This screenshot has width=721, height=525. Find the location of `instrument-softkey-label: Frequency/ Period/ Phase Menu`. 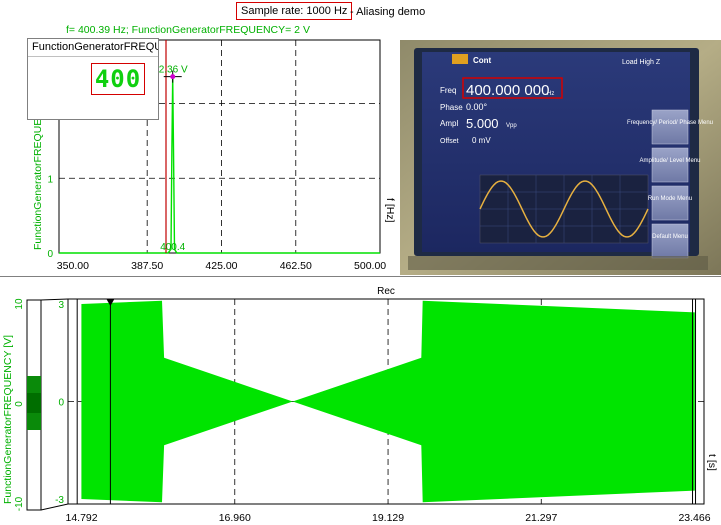

instrument-softkey-label: Frequency/ Period/ Phase Menu is located at coordinates (670, 123).